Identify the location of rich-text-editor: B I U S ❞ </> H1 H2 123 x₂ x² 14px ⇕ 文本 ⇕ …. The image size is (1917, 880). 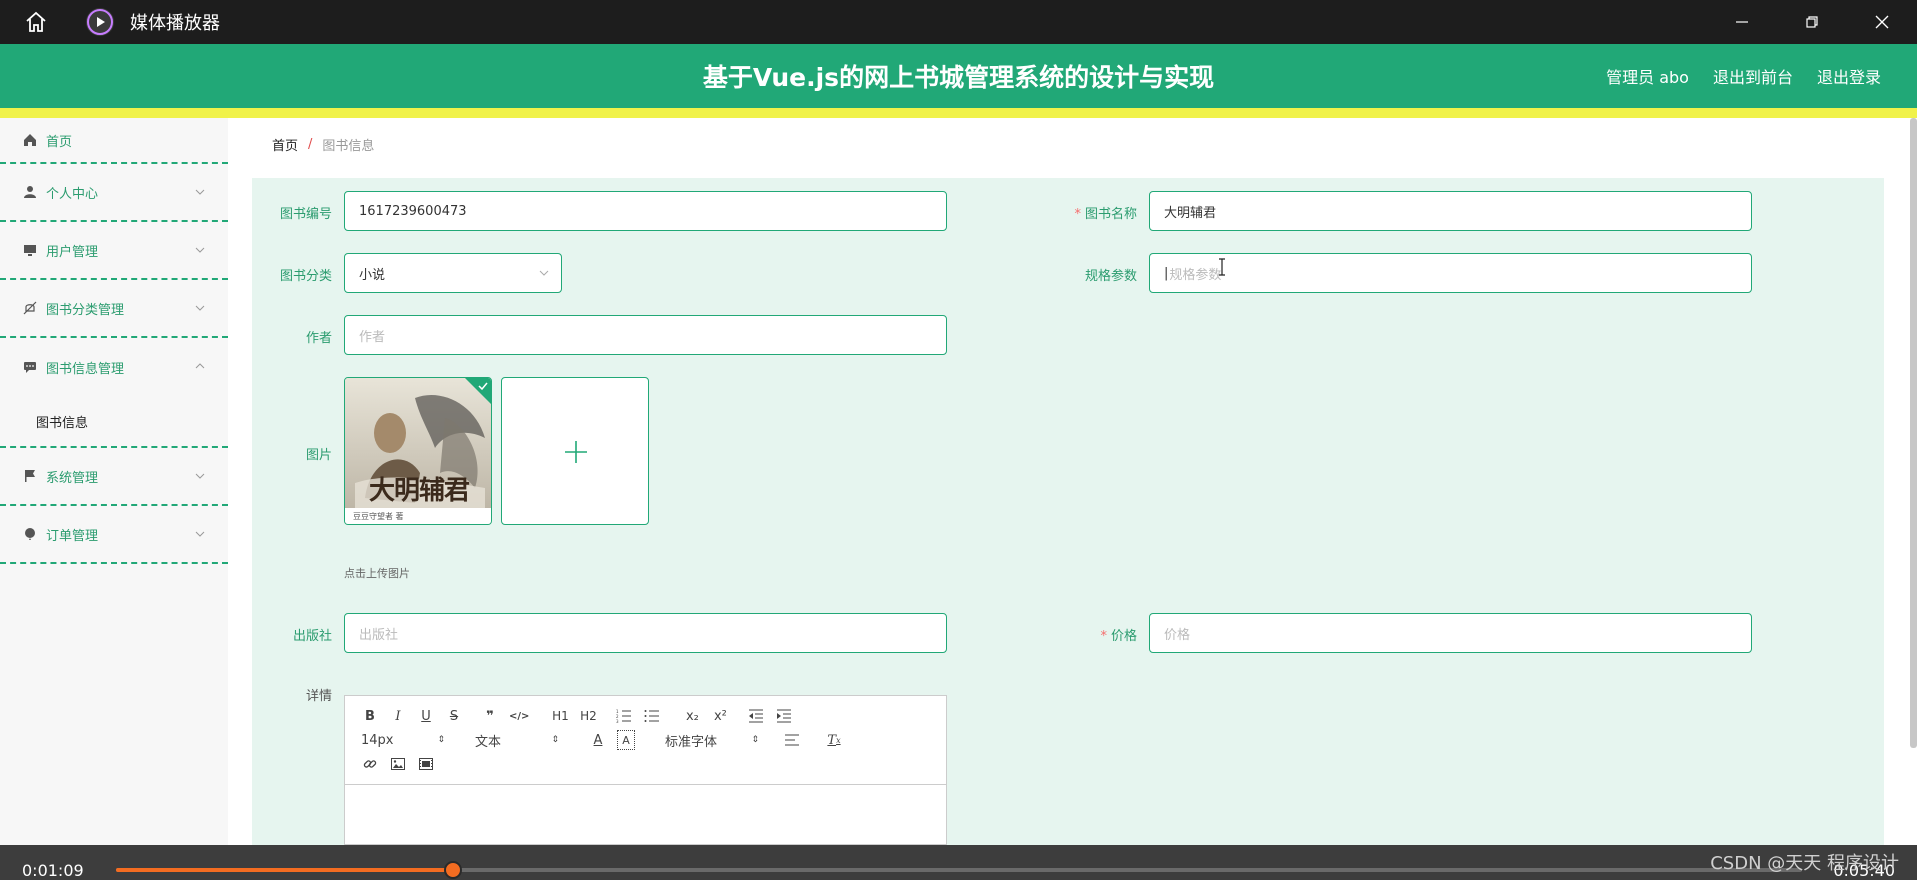
(645, 770).